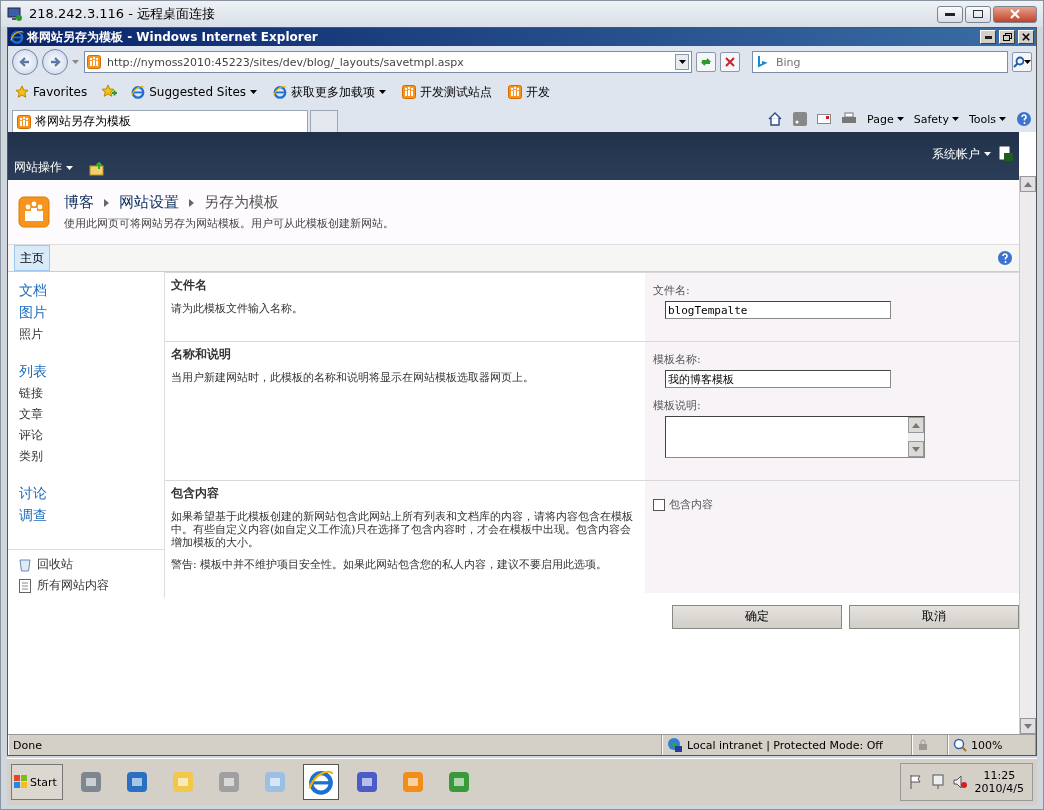  I want to click on section-description: 当用户新建网站时，此模板的名称和说明将显示在网站模板选取器网页上。, so click(353, 378).